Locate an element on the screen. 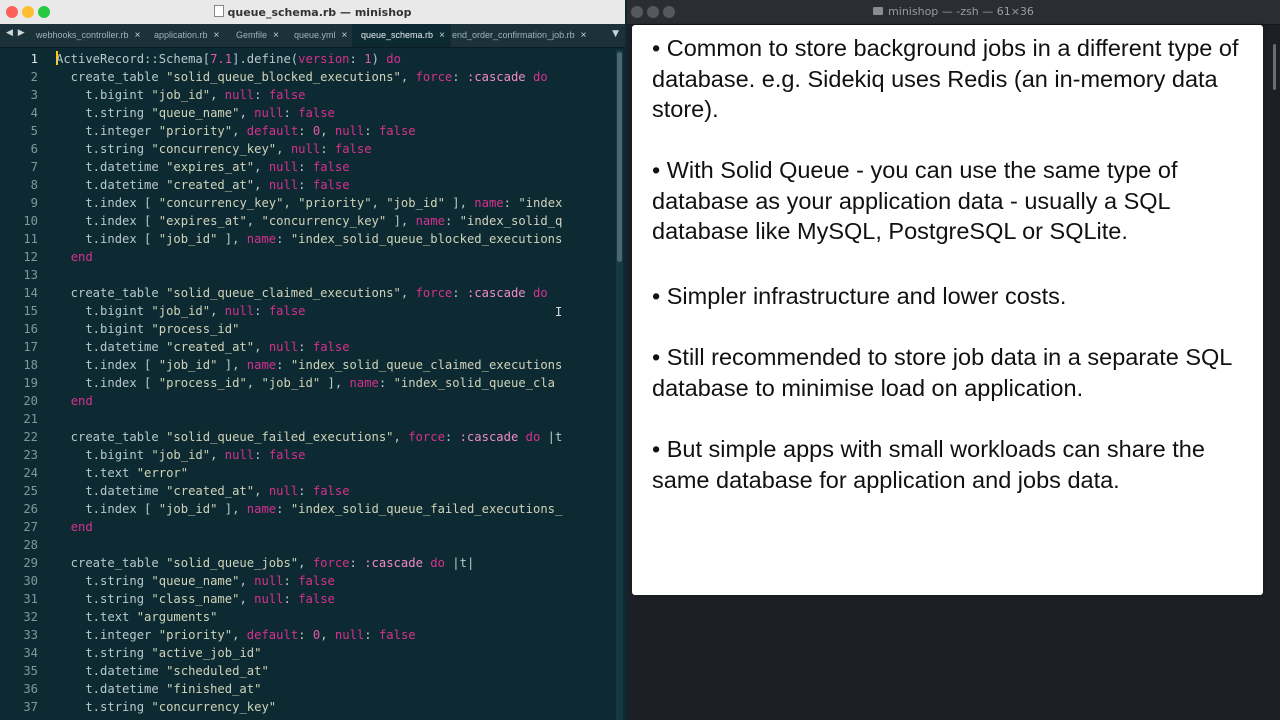 The image size is (1280, 720). line-number: 37 is located at coordinates (30, 707).